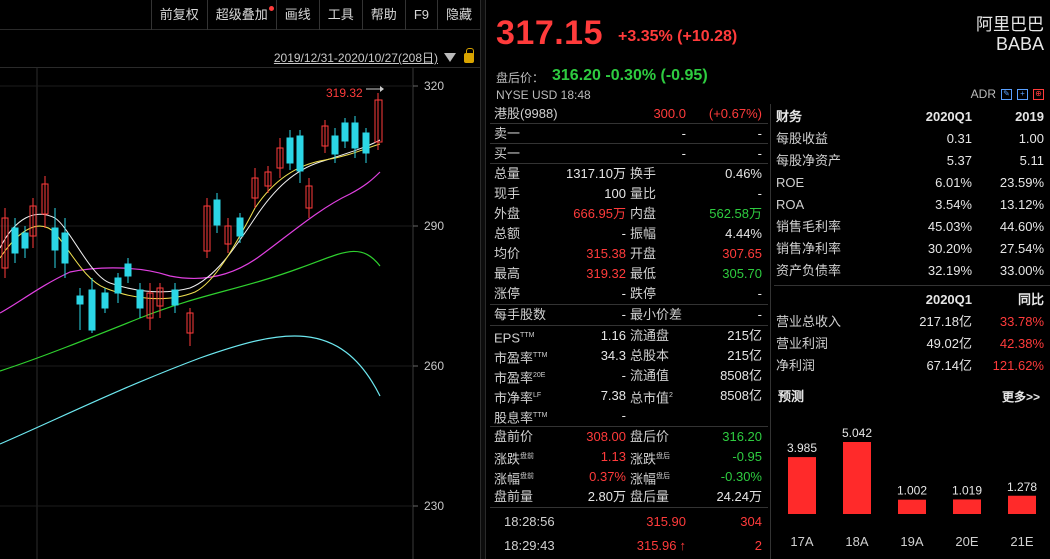  Describe the element at coordinates (356, 57) in the screenshot. I see `date-range-link: 2019/12/31-2020/10/27(208日)` at that location.